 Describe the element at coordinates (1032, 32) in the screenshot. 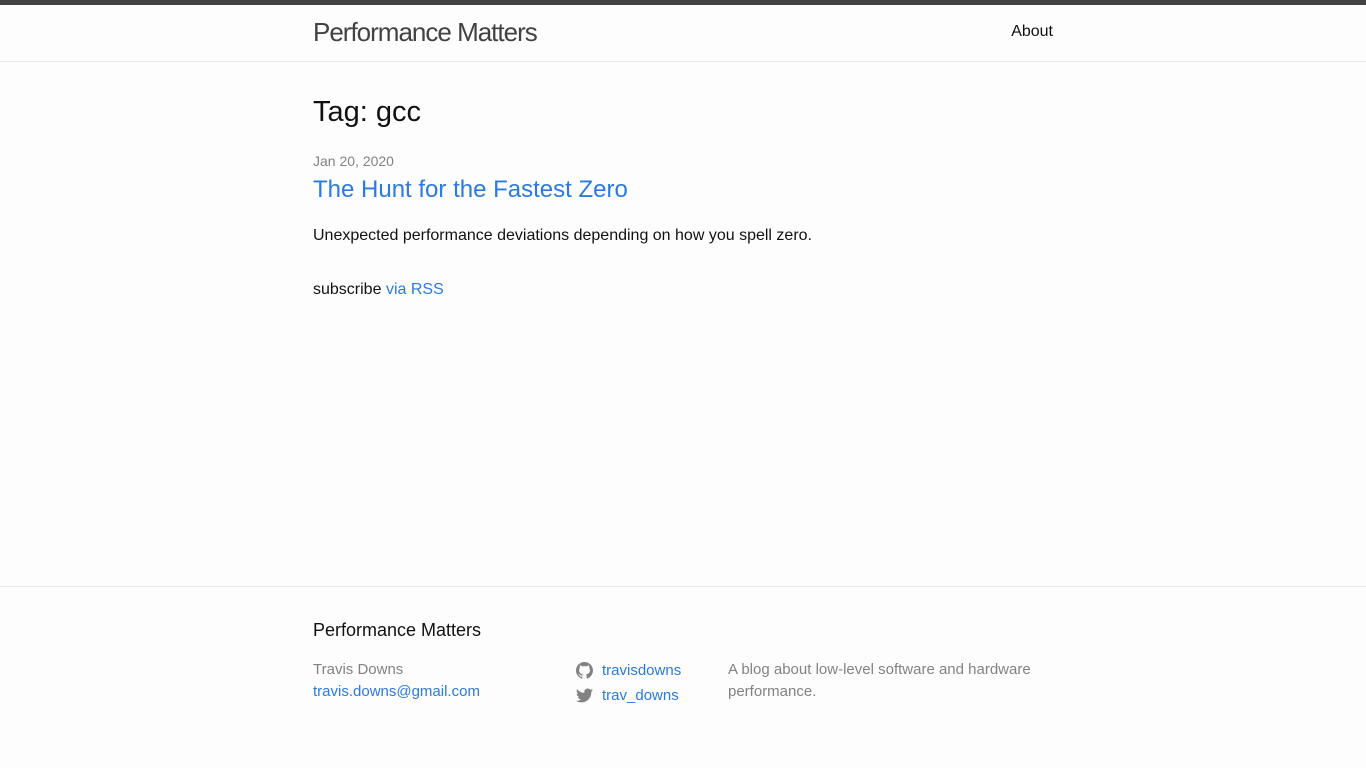

I see `nav-about-link: About` at that location.